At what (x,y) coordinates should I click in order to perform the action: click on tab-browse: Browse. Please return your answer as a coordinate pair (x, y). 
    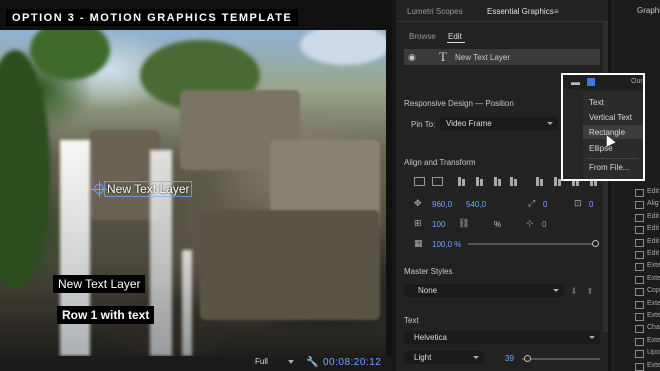
    Looking at the image, I should click on (422, 36).